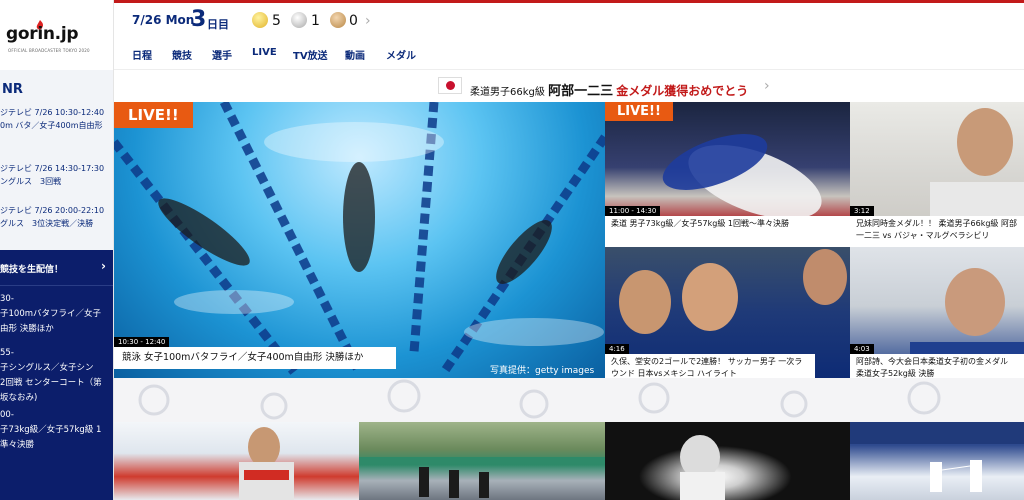  Describe the element at coordinates (27, 329) in the screenshot. I see `live-item-line: 由形 決勝ほか` at that location.